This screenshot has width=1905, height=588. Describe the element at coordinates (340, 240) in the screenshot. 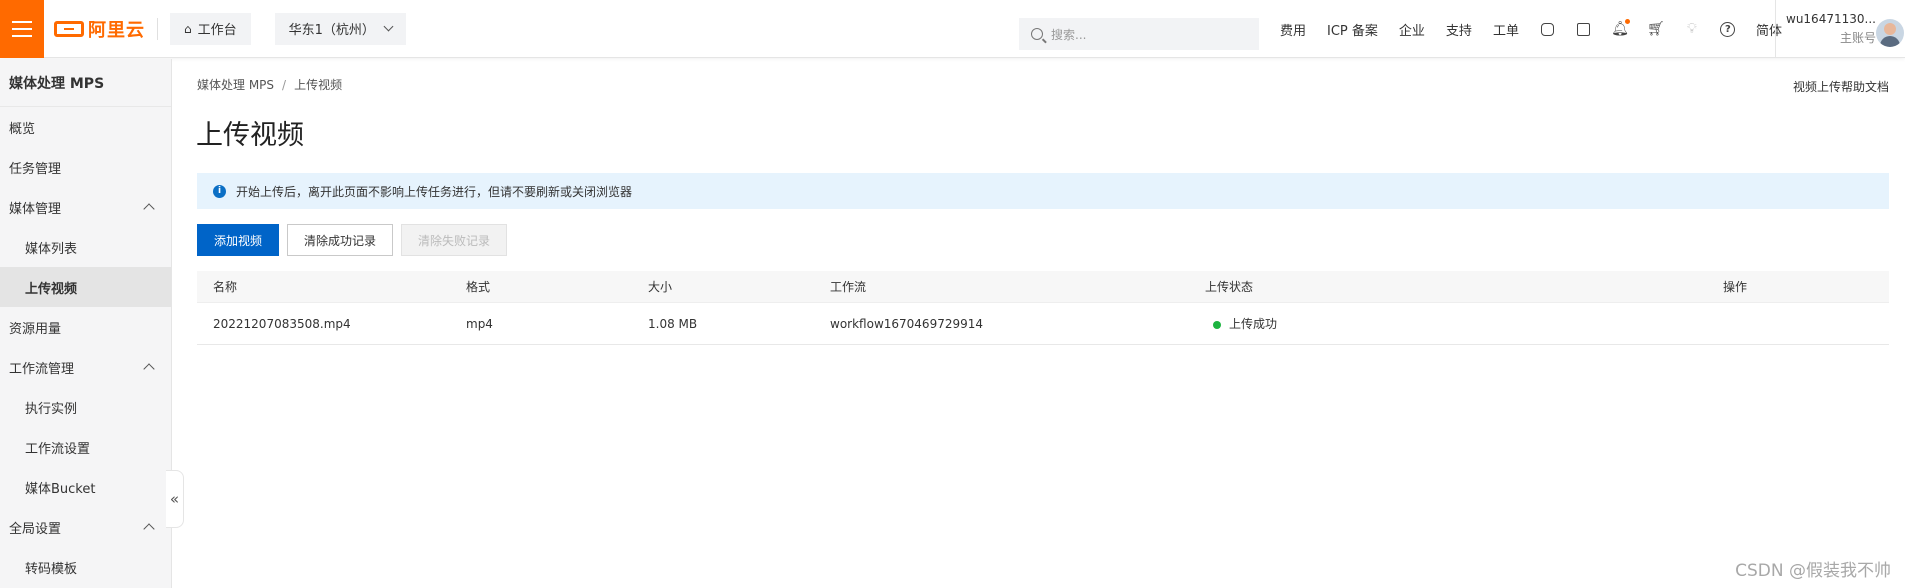

I see `clear-success-button: 清除成功记录` at that location.